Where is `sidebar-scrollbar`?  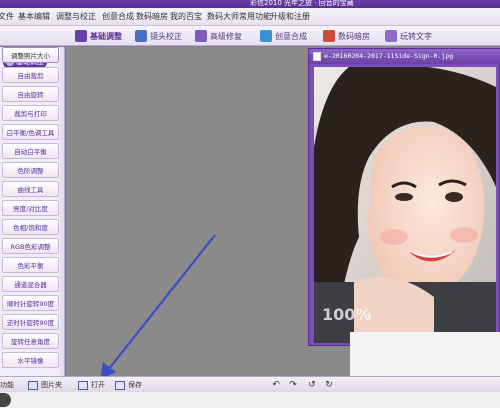
sidebar-scrollbar is located at coordinates (62, 211).